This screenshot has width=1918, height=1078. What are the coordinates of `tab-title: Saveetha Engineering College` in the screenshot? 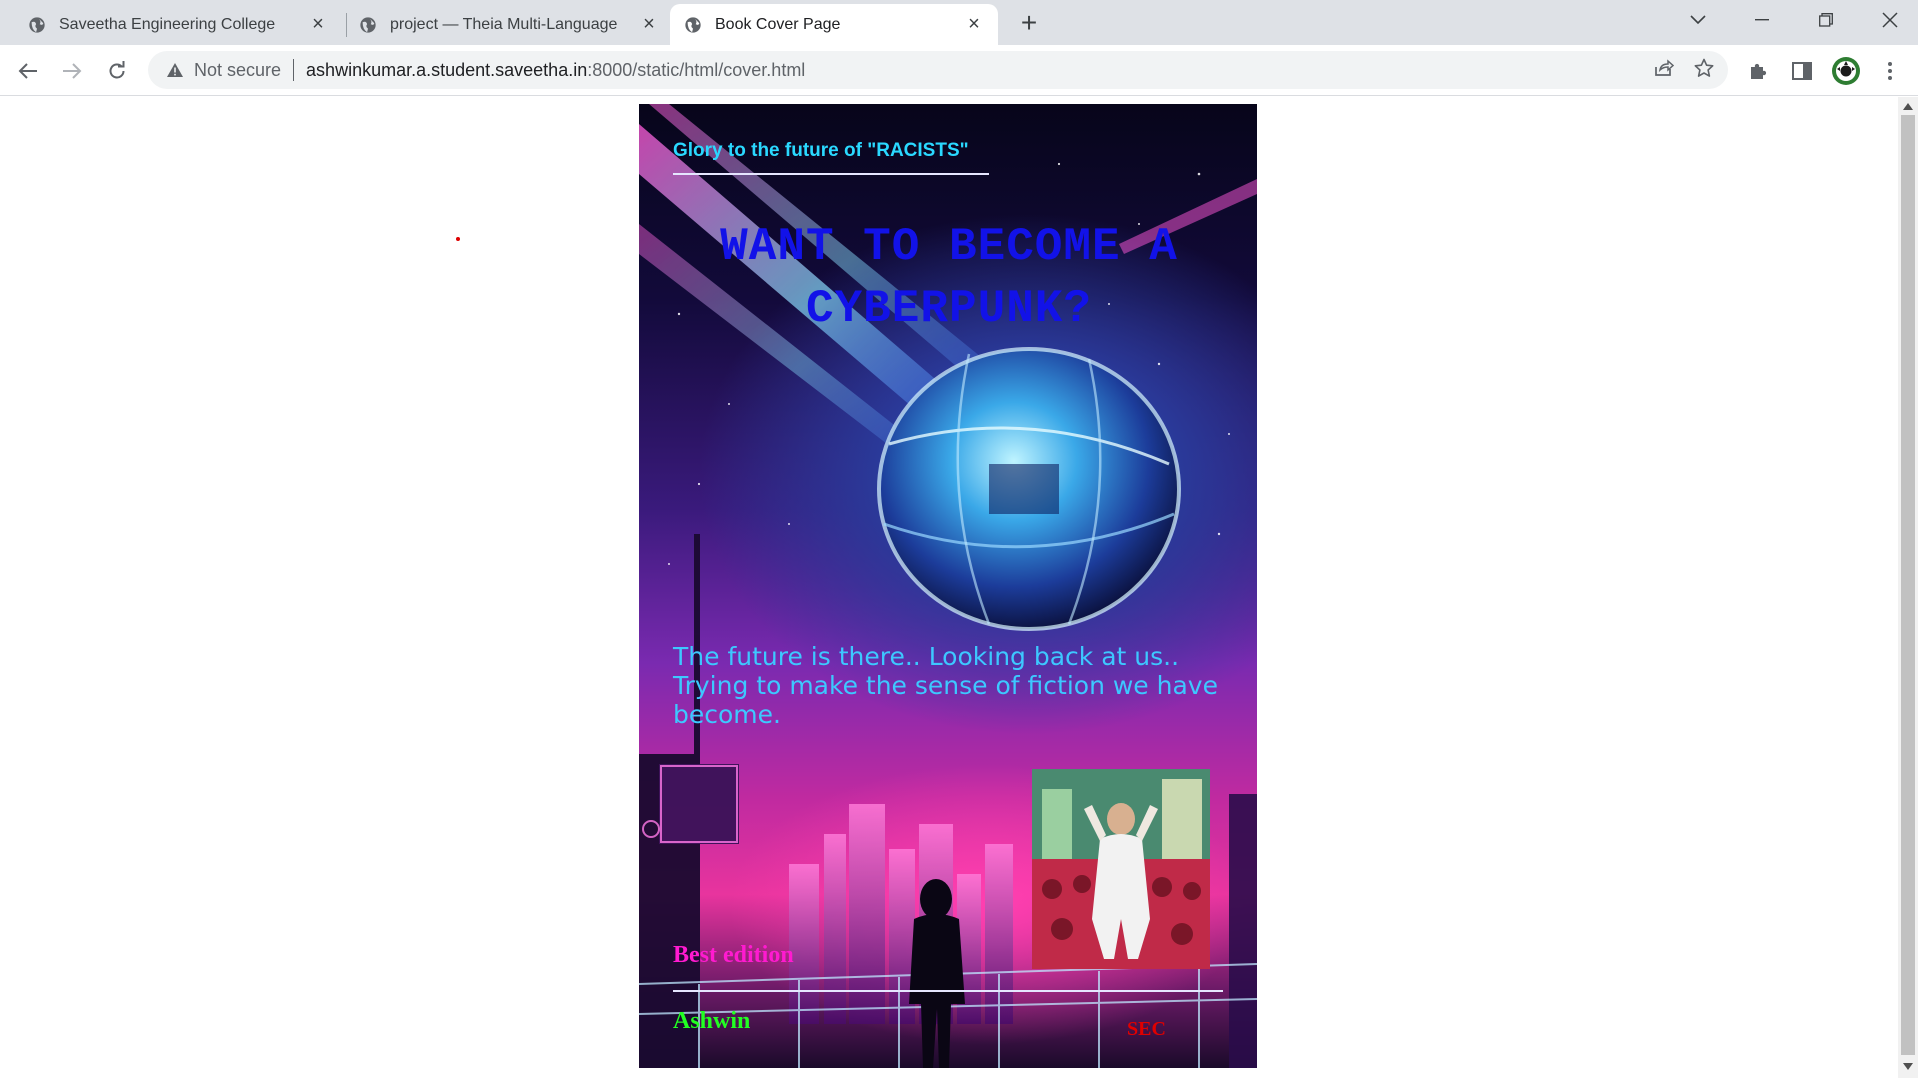 It's located at (167, 24).